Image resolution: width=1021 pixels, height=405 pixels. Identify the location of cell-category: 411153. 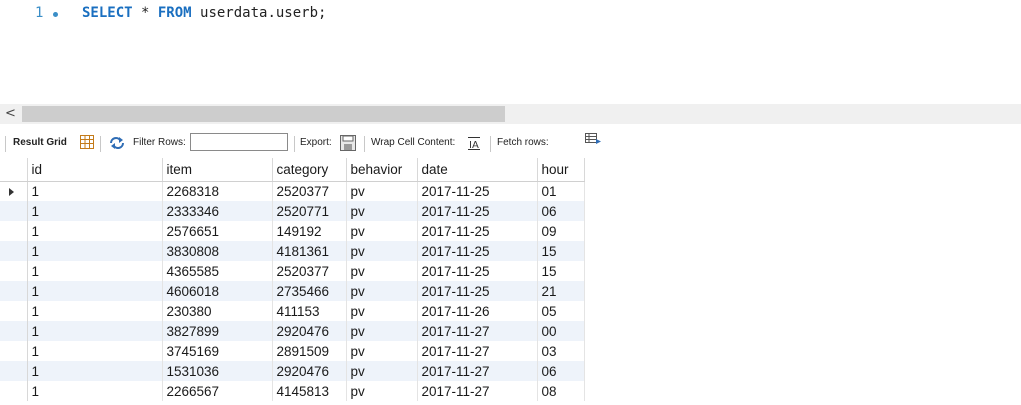
(309, 311).